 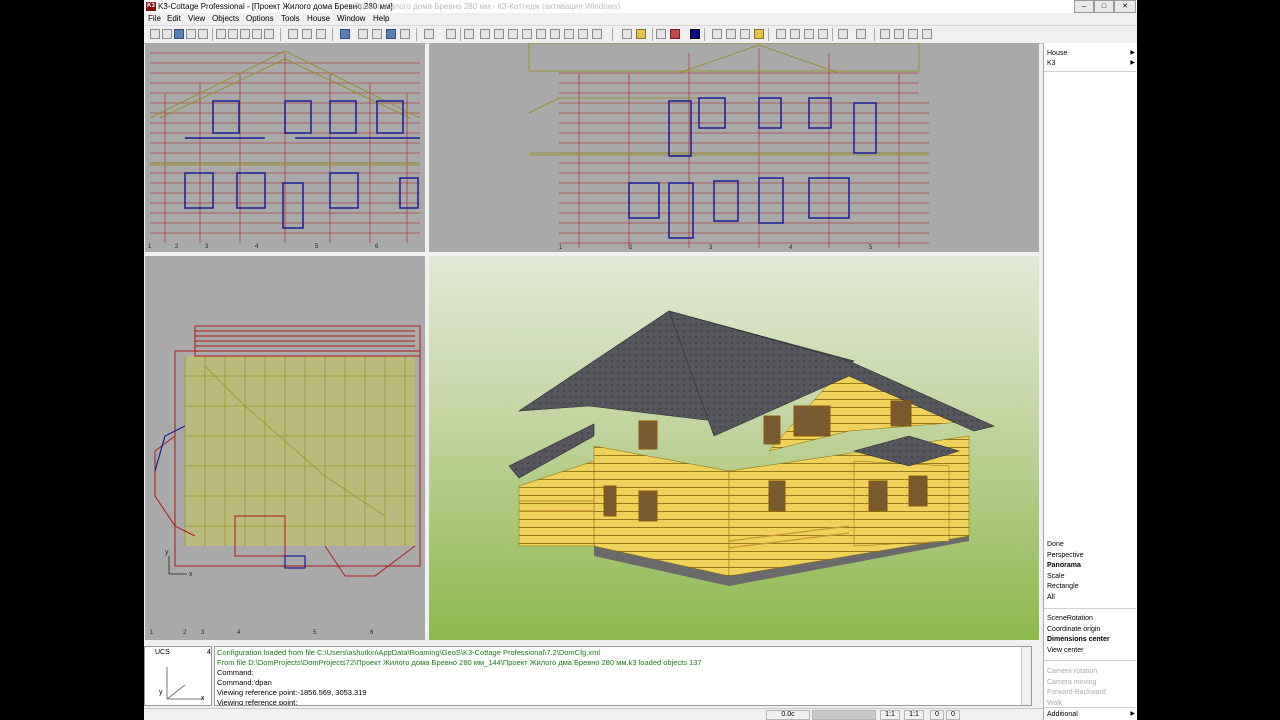 I want to click on zoom-scale-icon, so click(x=597, y=34).